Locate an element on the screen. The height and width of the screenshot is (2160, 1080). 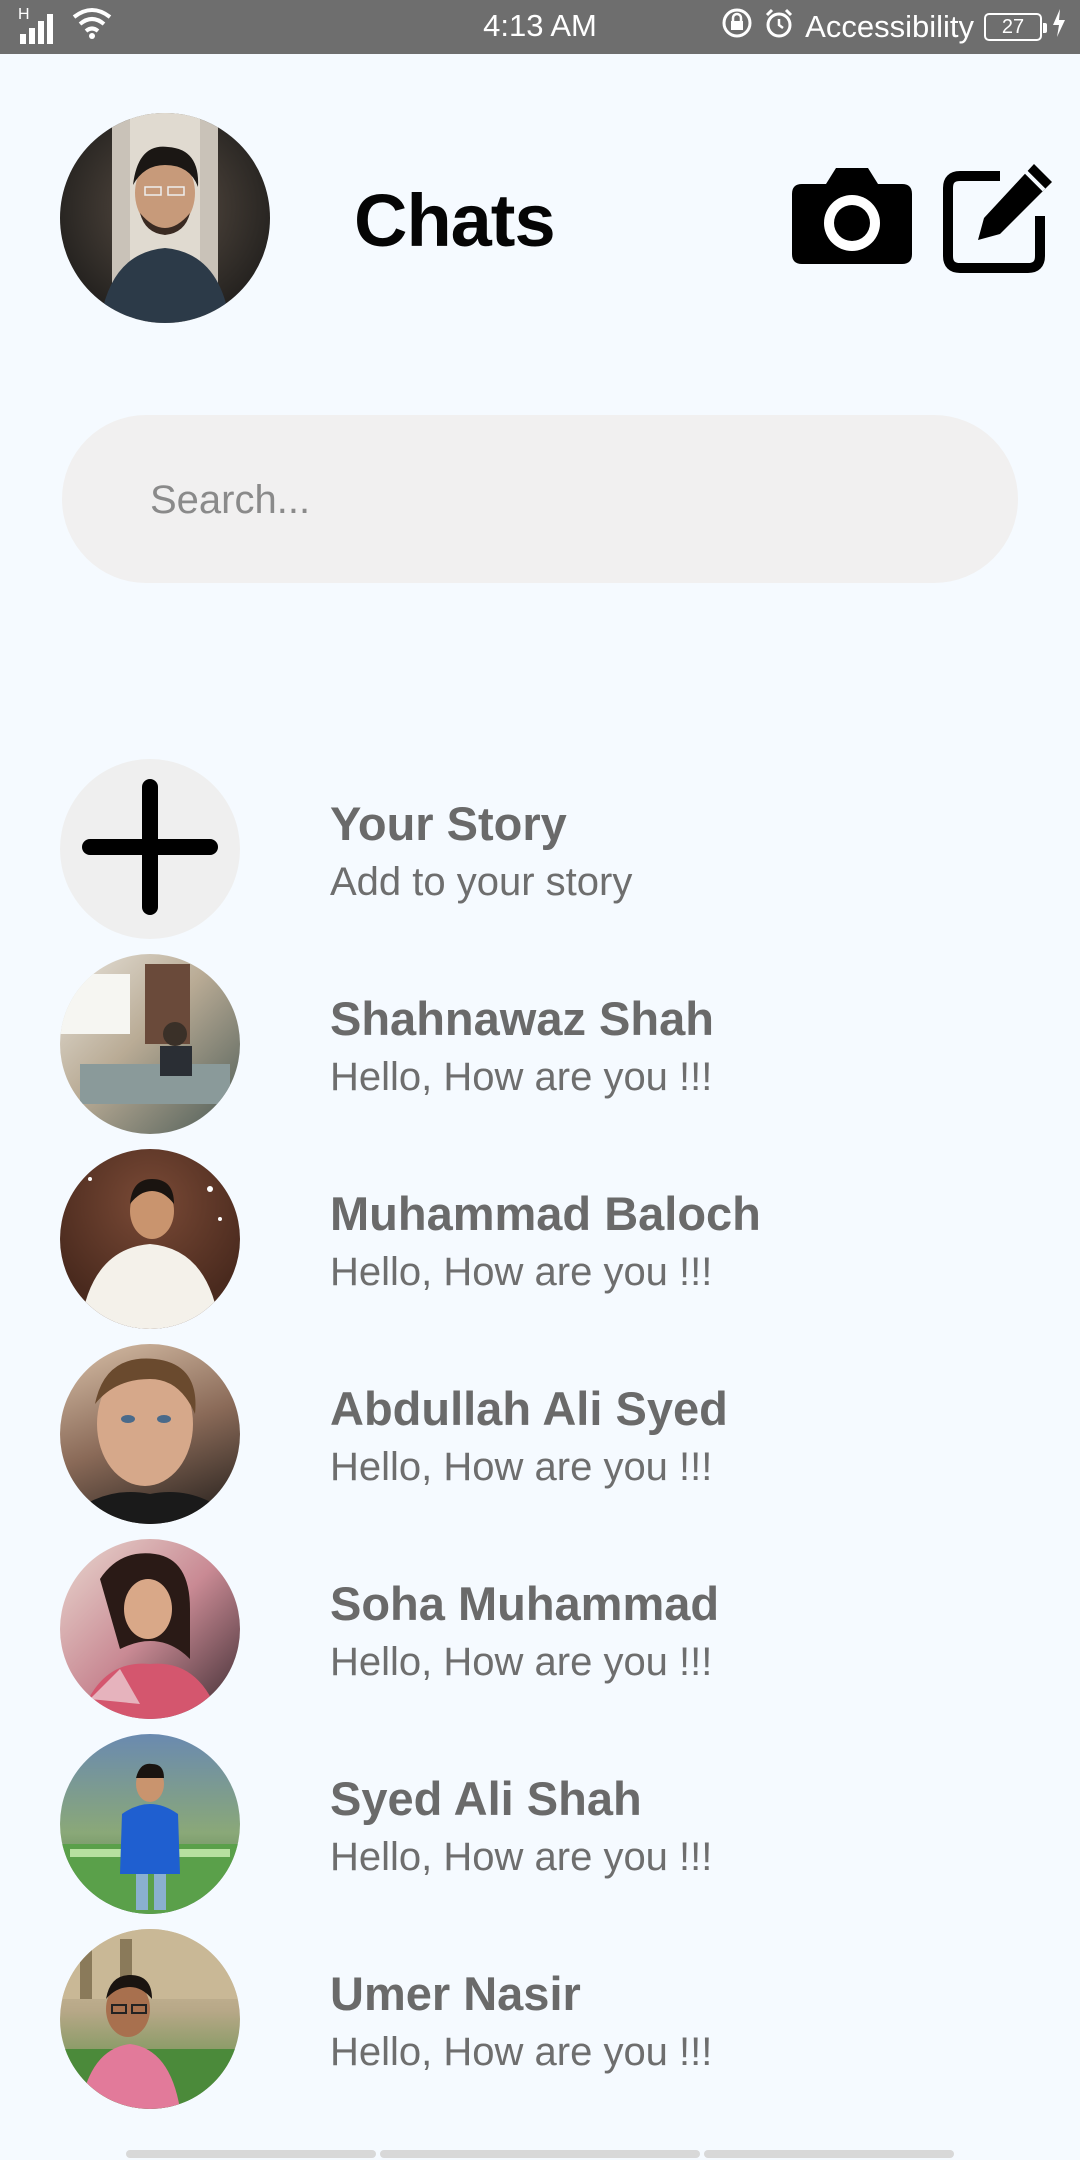
status-right: Accessibility 27 is located at coordinates (893, 27).